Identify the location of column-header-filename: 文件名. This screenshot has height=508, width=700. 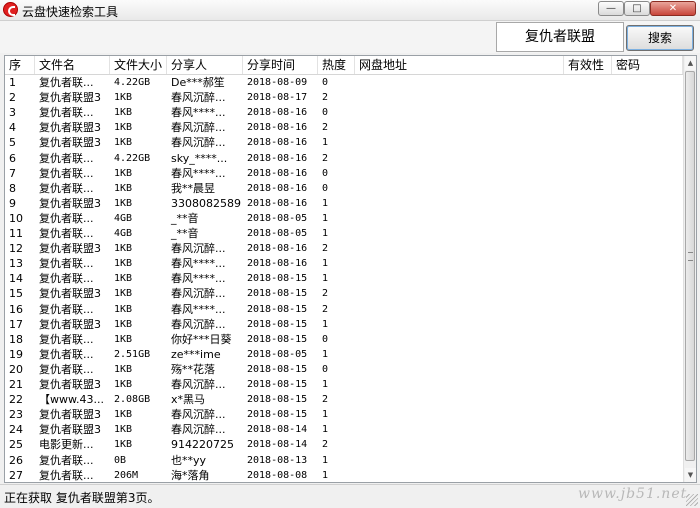
(72, 65).